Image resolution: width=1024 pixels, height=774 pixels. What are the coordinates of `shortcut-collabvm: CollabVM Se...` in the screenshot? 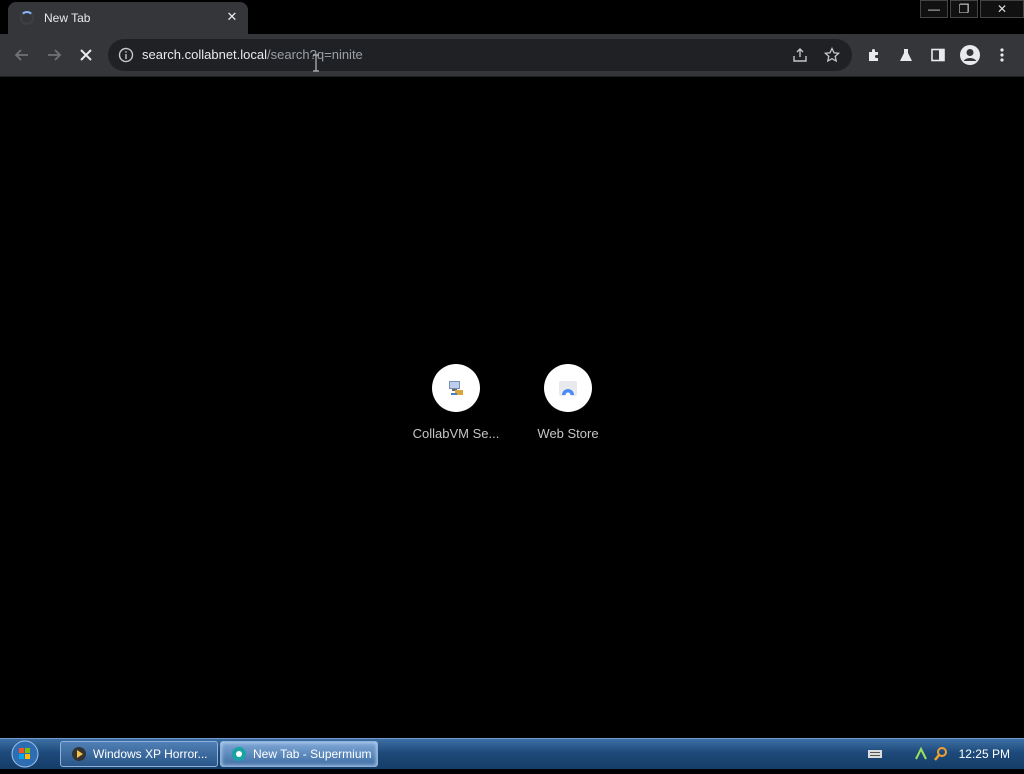 It's located at (456, 402).